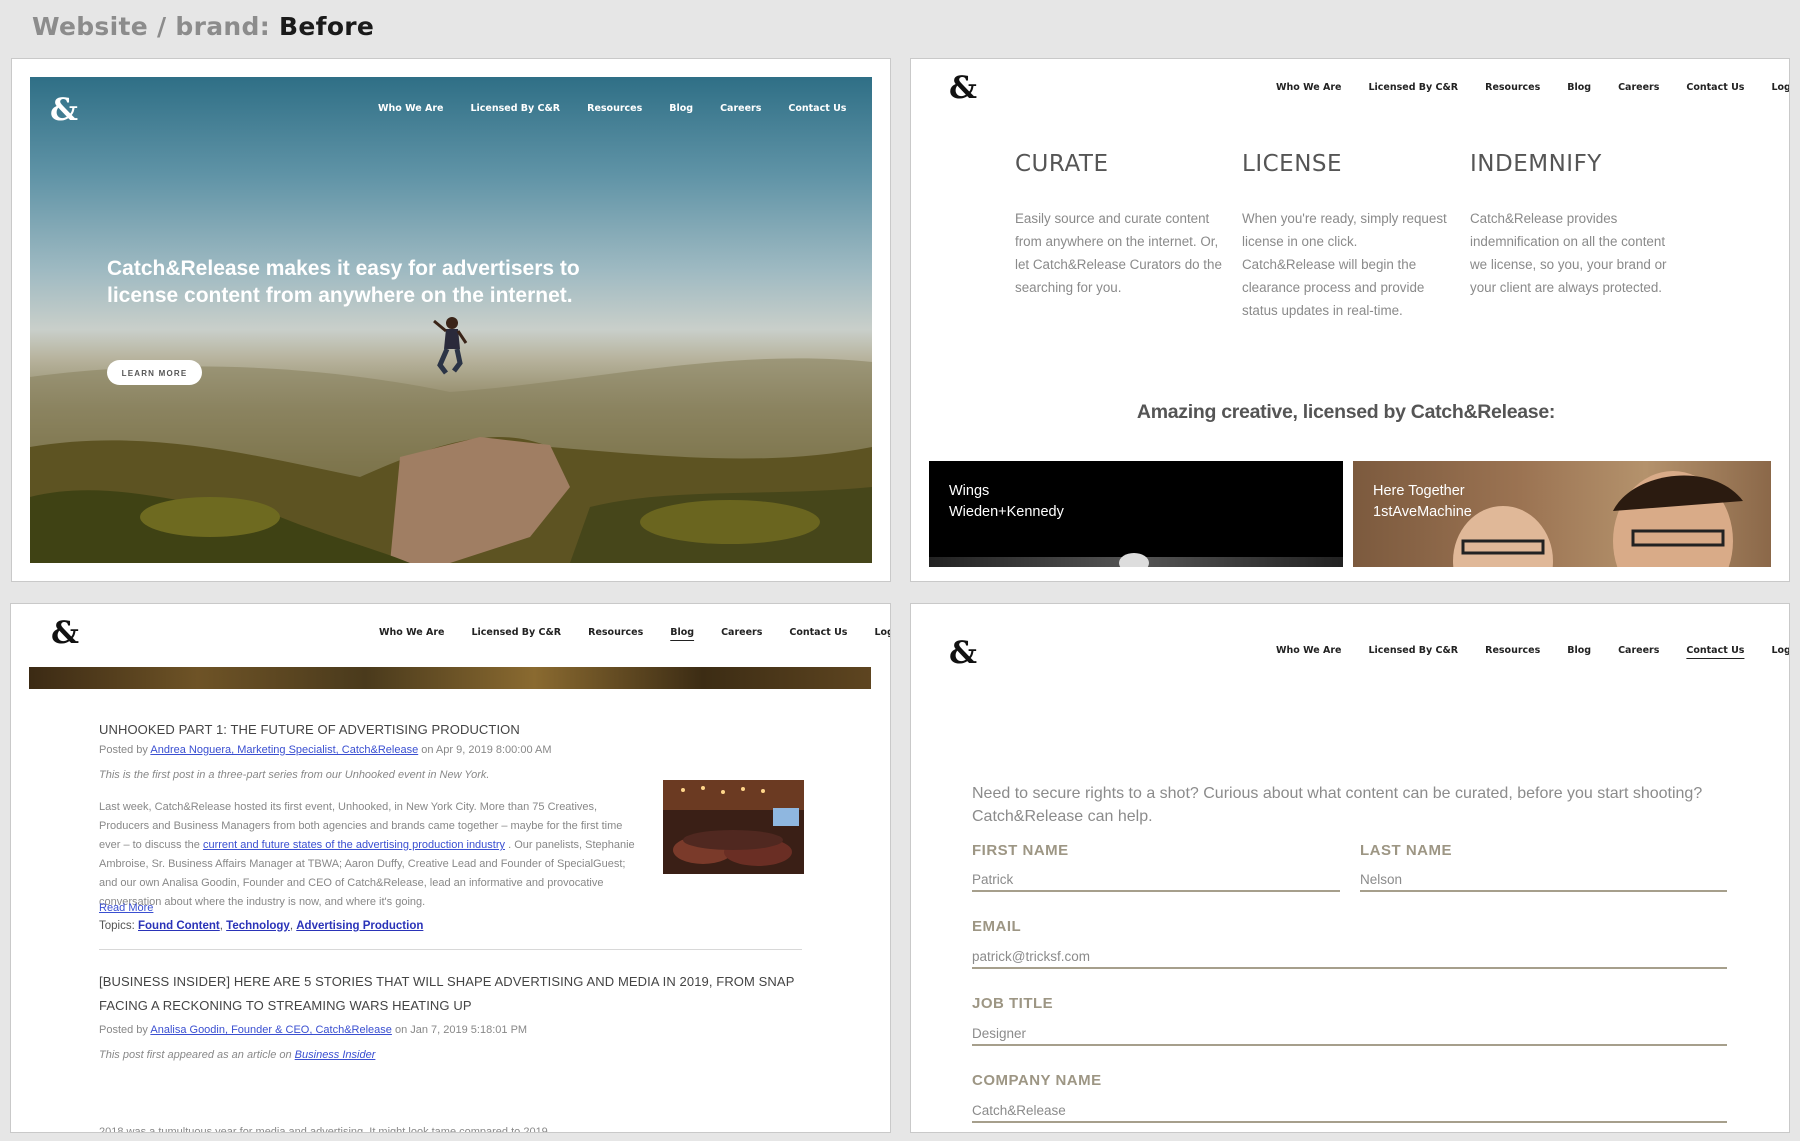  Describe the element at coordinates (733, 827) in the screenshot. I see `event-photo-thumbnail` at that location.